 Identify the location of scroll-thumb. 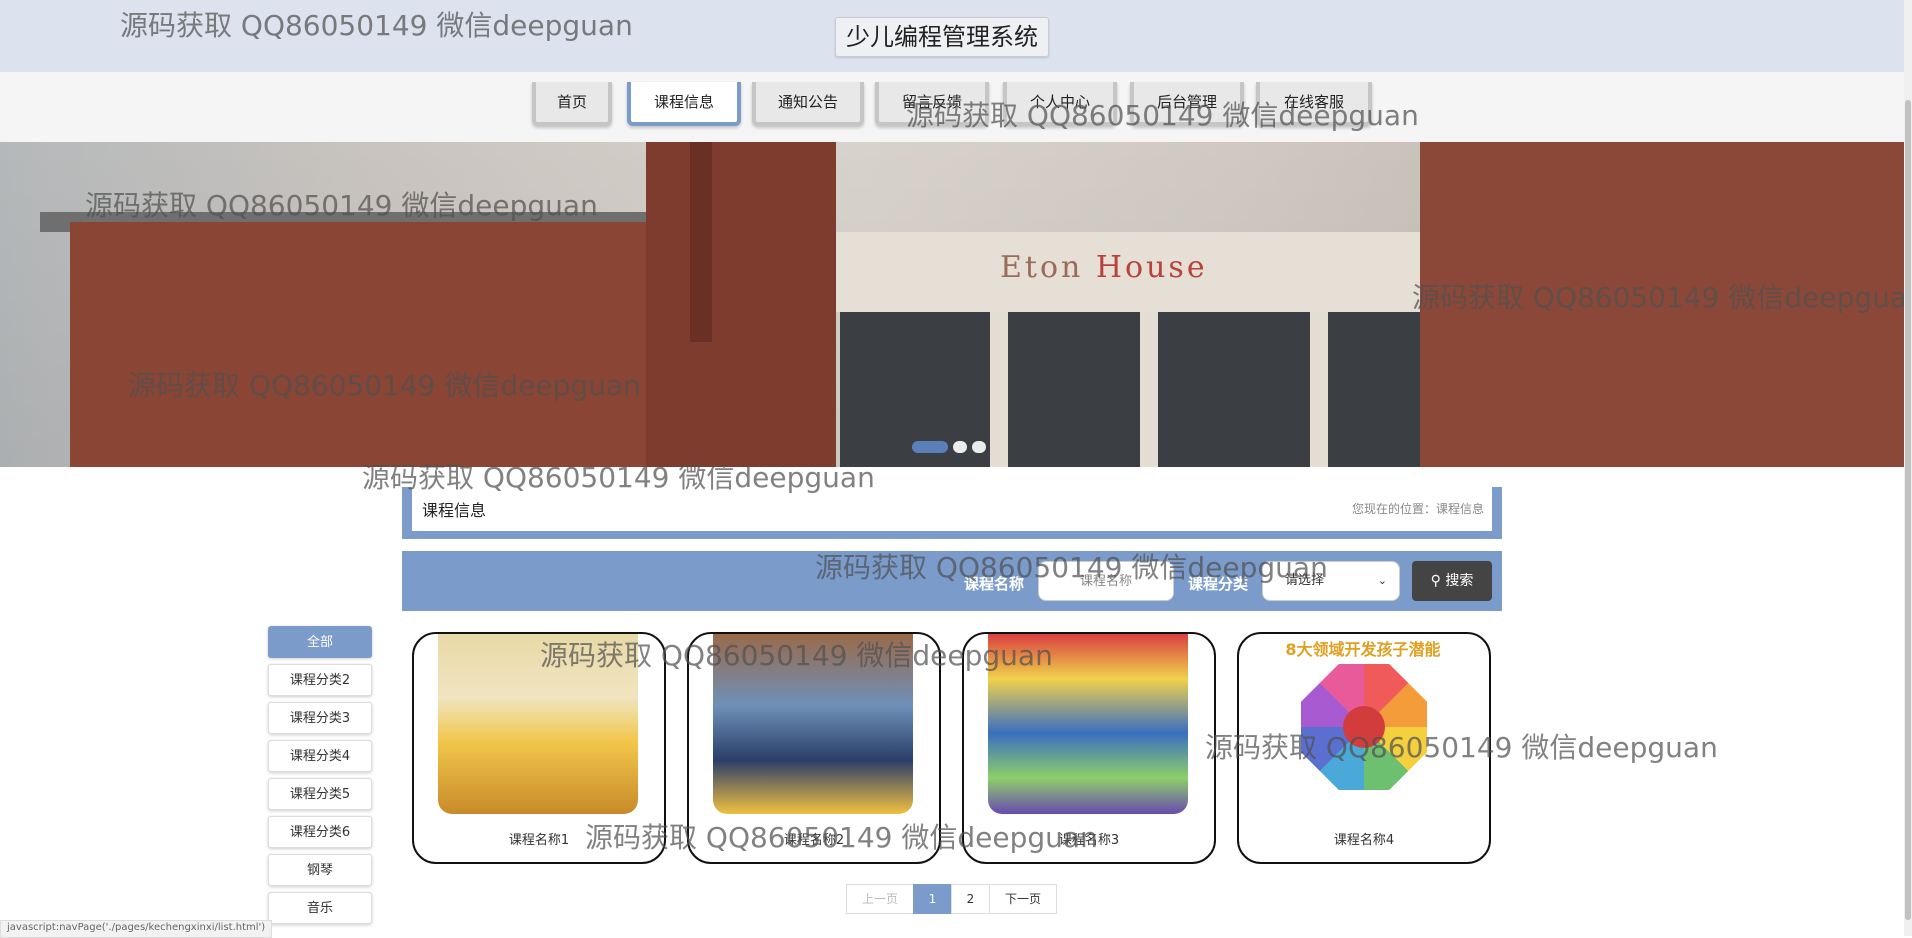
(1908, 510).